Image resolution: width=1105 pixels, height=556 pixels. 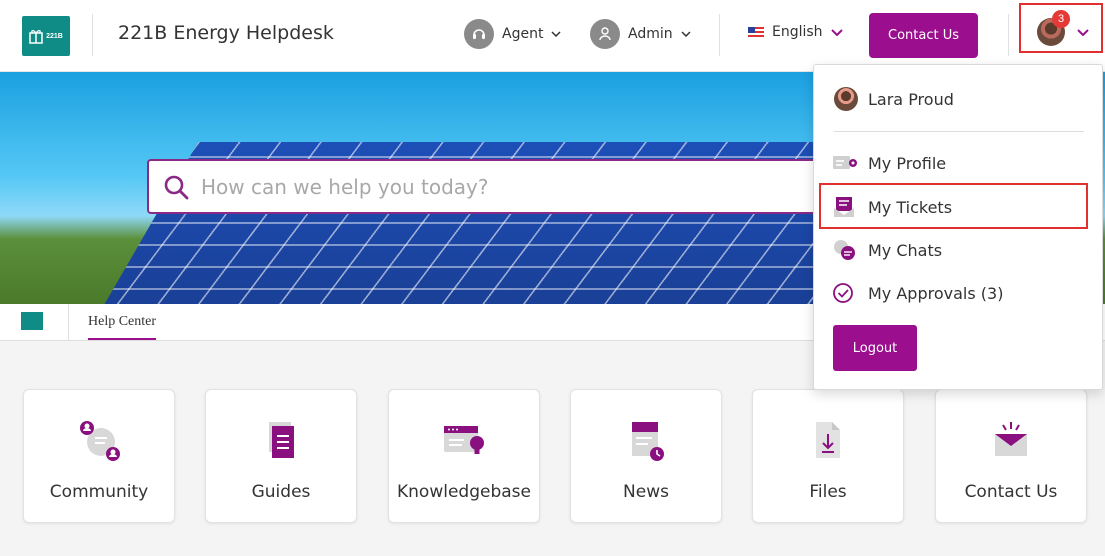 I want to click on brand-logo: 221B, so click(x=46, y=36).